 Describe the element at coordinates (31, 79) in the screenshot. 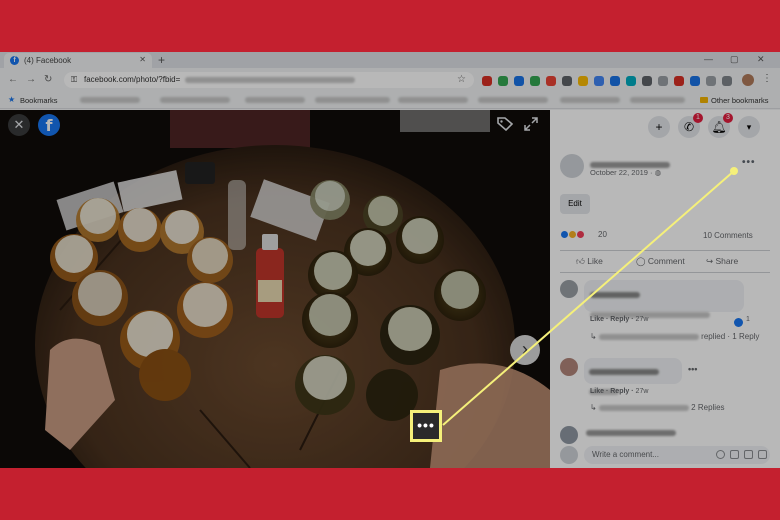

I see `forward-button: →` at that location.